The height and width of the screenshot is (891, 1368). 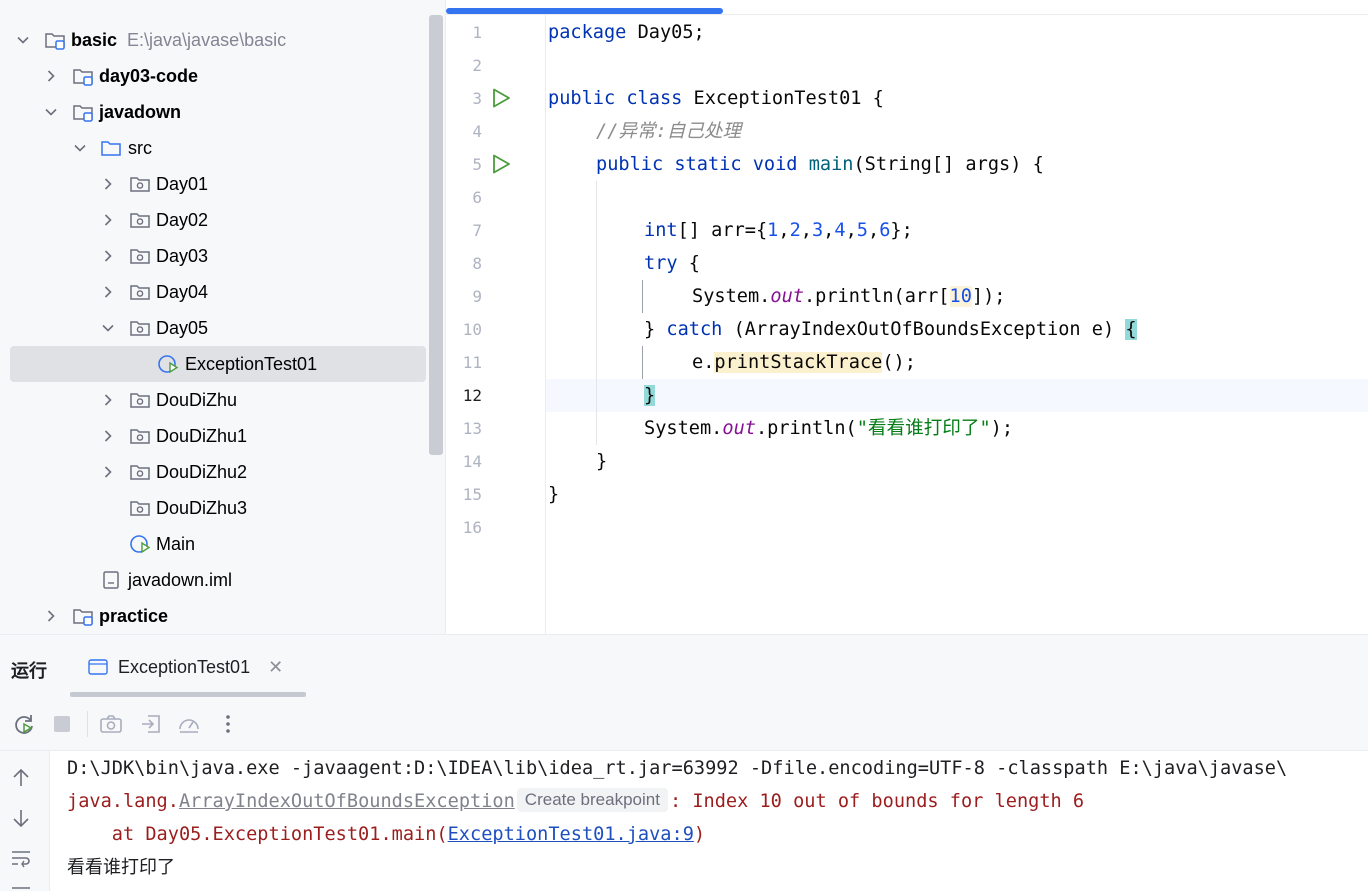 I want to click on stacktrace-source-link: ExceptionTest01.java:9, so click(x=571, y=834).